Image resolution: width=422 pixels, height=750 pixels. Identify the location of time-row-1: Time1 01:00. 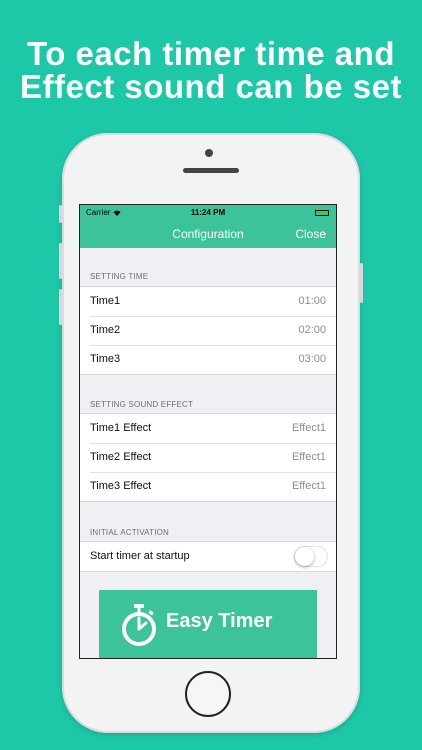
(208, 301).